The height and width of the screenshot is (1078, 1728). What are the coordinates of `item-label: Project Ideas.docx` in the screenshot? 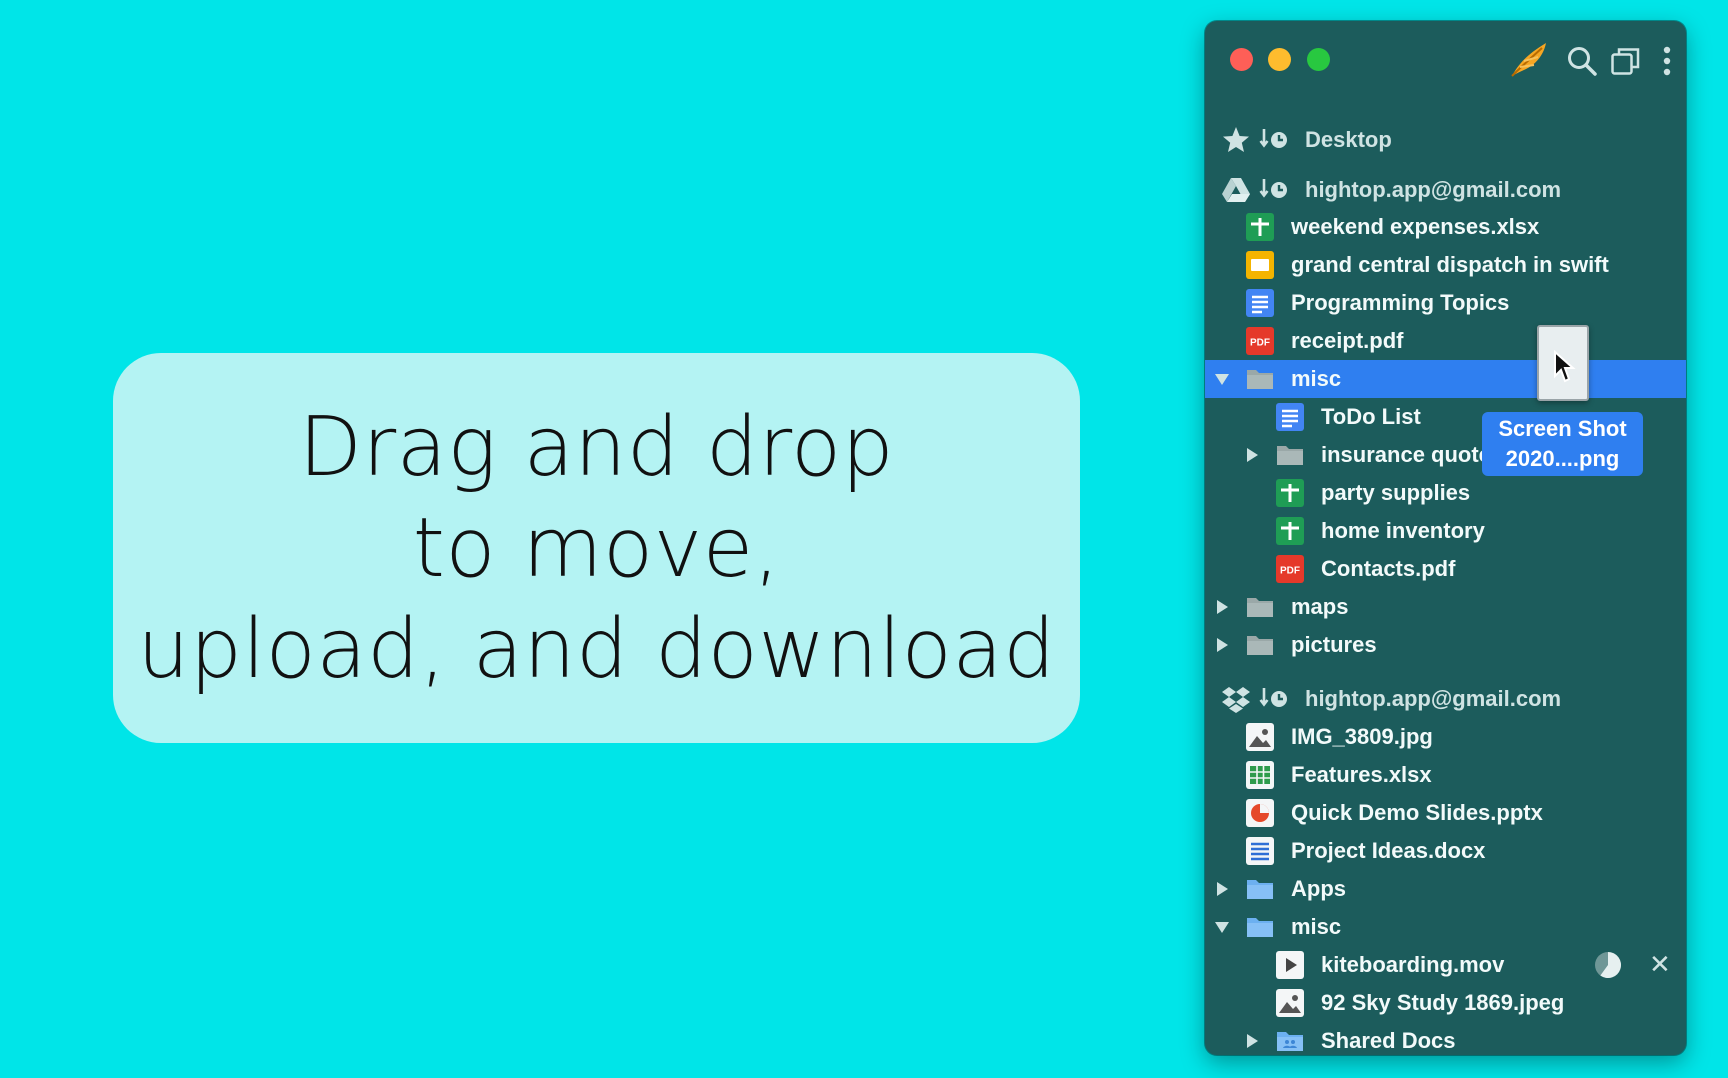 It's located at (1388, 850).